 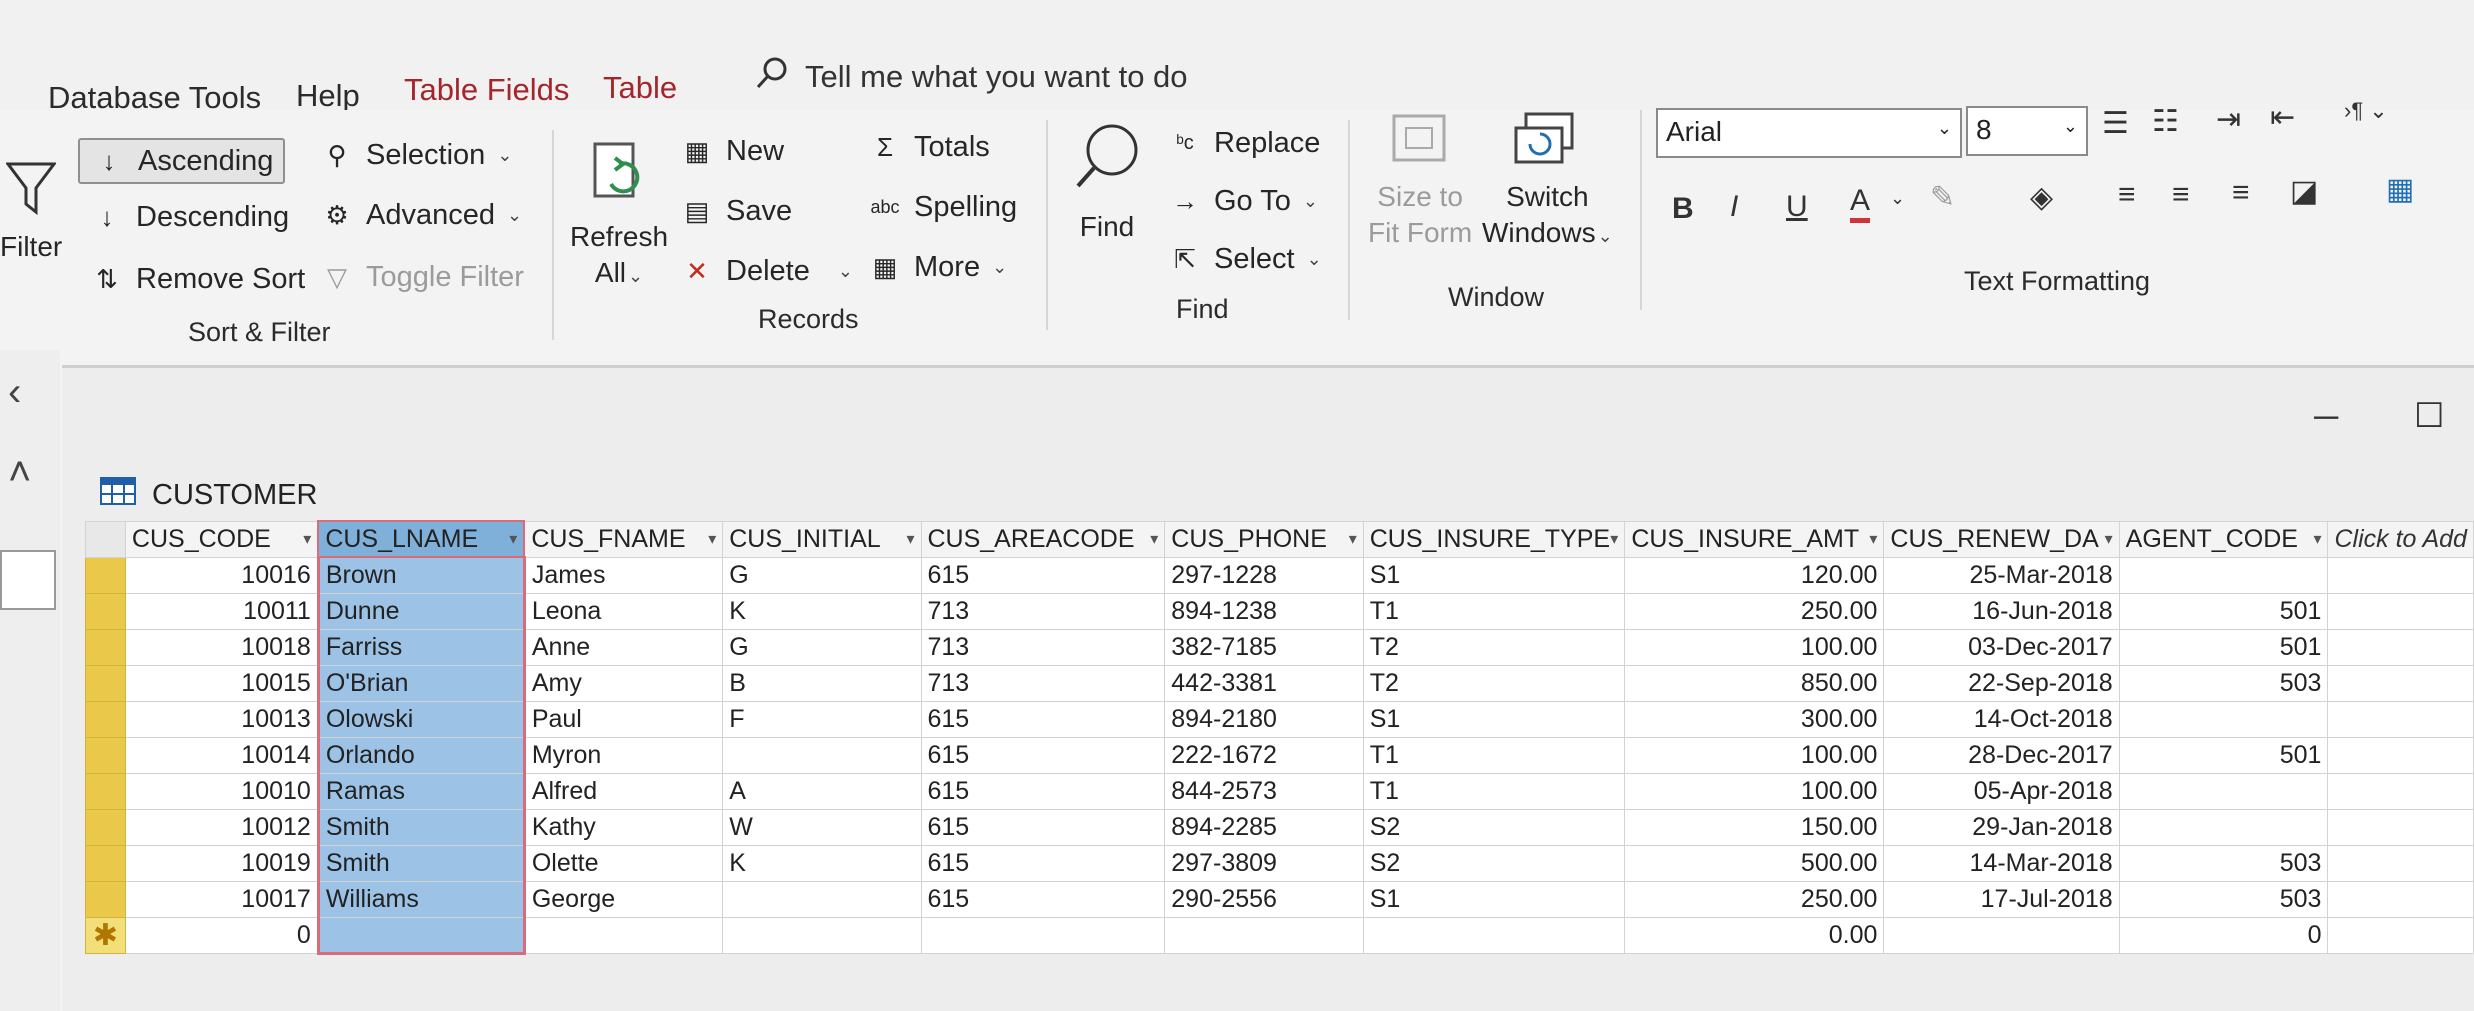 What do you see at coordinates (1797, 207) in the screenshot?
I see `underline-button: U` at bounding box center [1797, 207].